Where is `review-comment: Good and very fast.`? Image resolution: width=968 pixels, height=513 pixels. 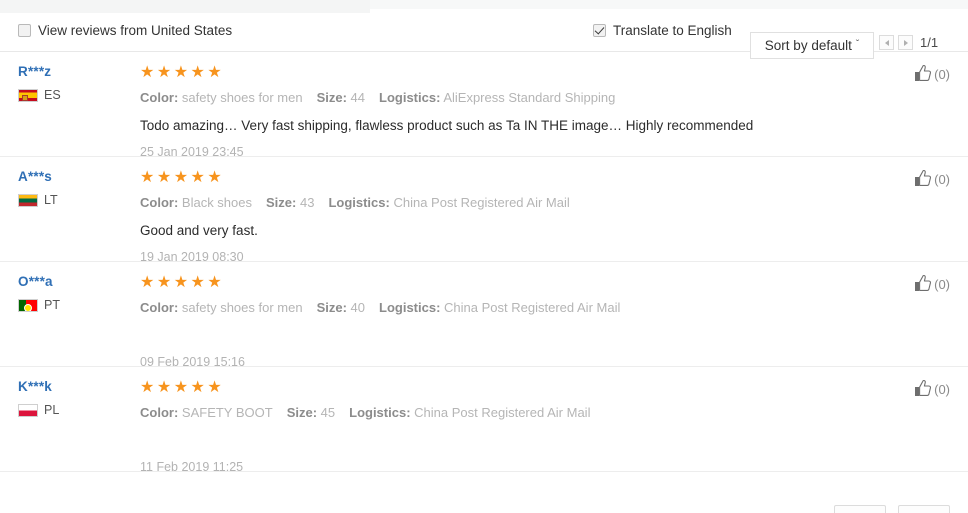 review-comment: Good and very fast. is located at coordinates (199, 230).